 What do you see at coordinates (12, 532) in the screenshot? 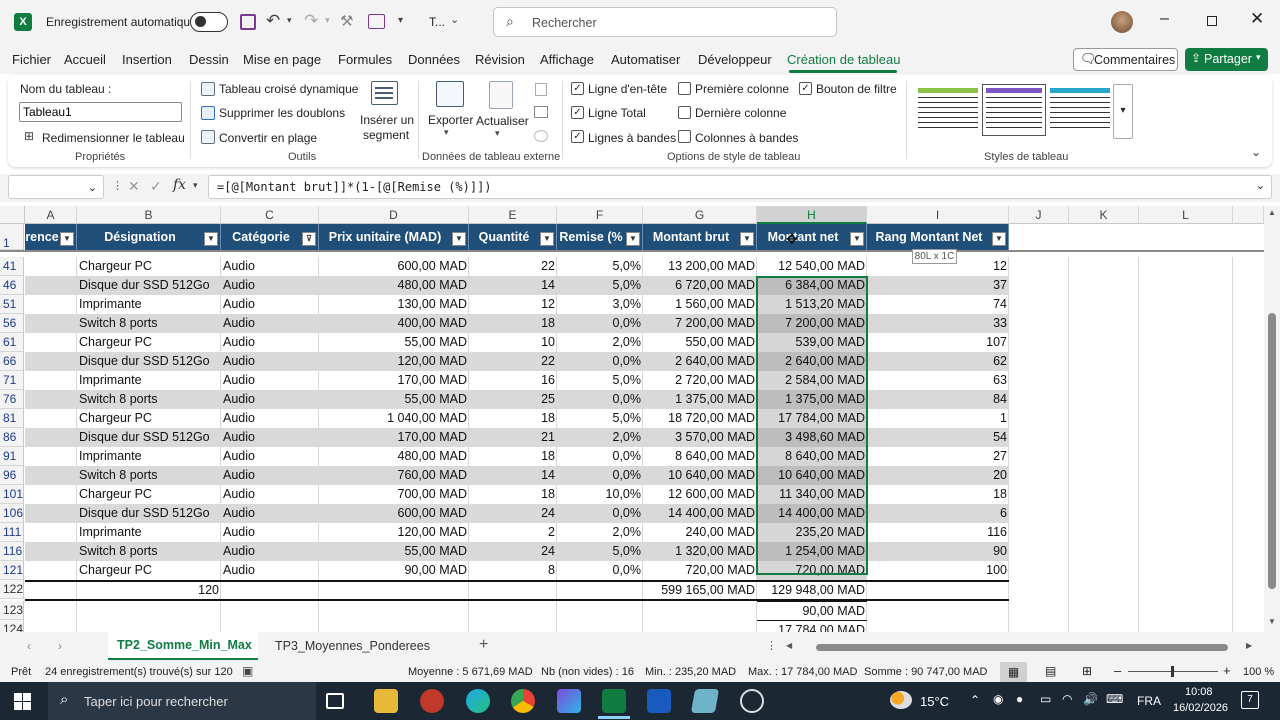
I see `row-header: 111` at bounding box center [12, 532].